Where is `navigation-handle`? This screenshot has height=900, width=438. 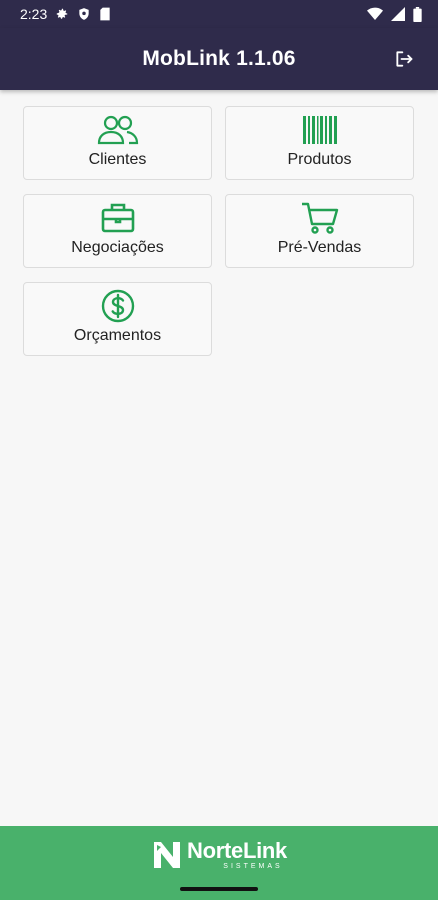
navigation-handle is located at coordinates (219, 889).